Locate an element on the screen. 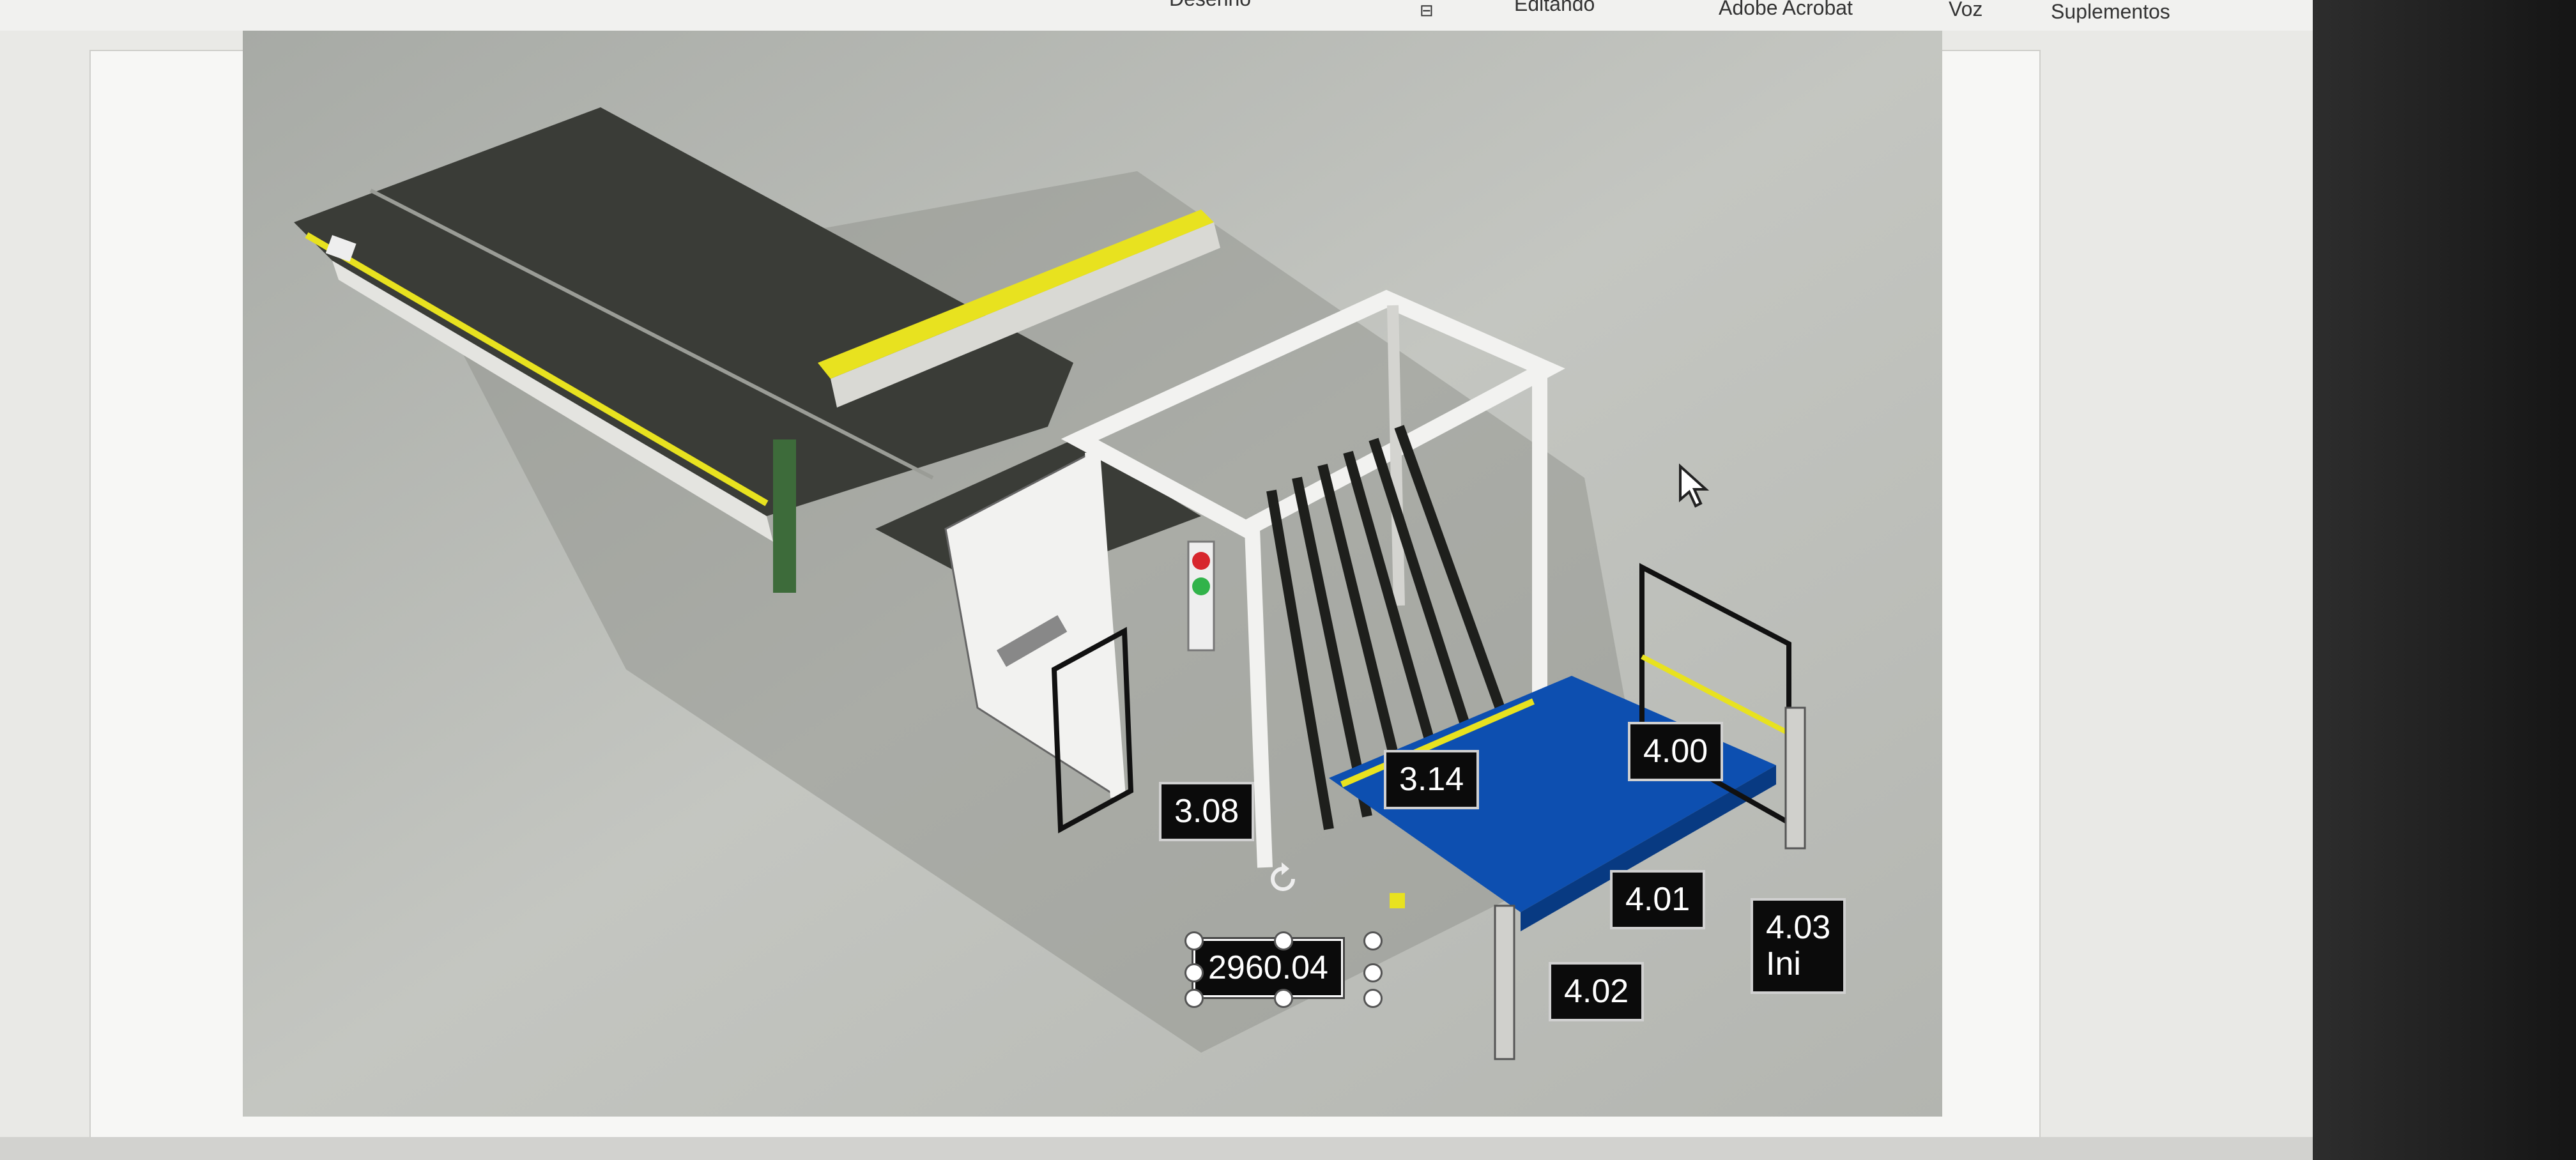 The height and width of the screenshot is (1160, 2576). tab-desenho: Desenho is located at coordinates (1210, 7).